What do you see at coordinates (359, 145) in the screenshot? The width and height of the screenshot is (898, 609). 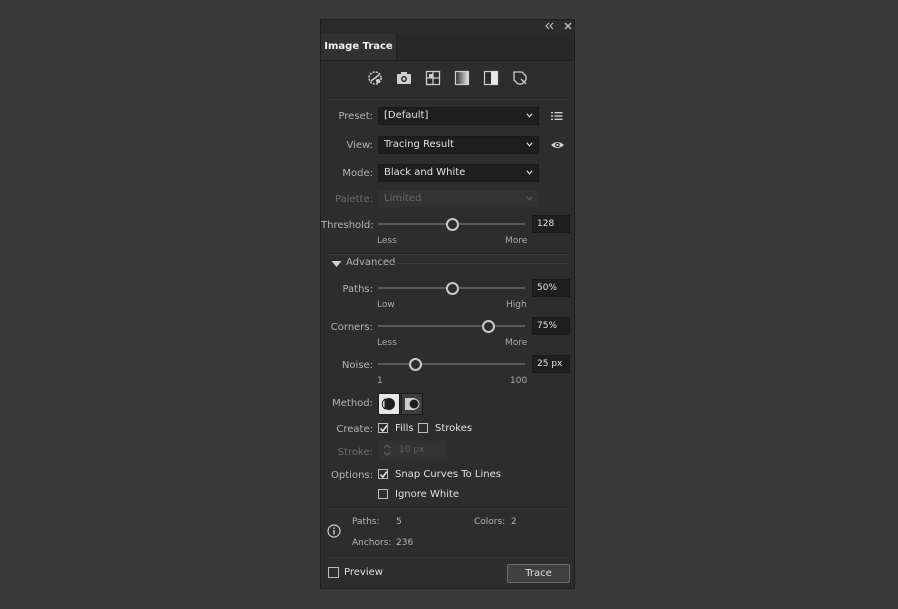 I see `view-label: View:` at bounding box center [359, 145].